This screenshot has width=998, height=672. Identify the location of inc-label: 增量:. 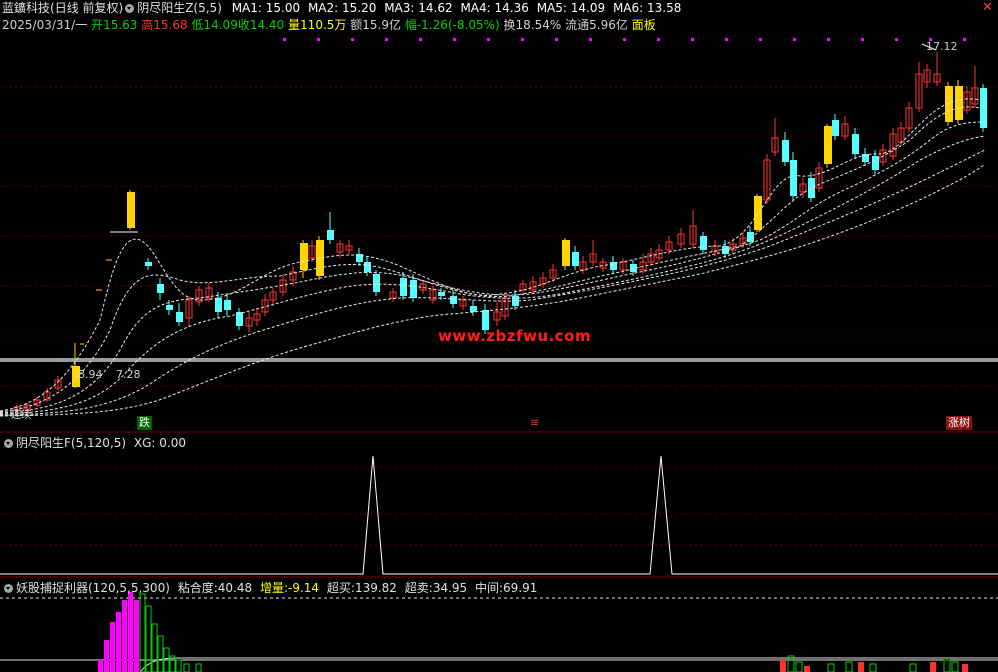
(273, 588).